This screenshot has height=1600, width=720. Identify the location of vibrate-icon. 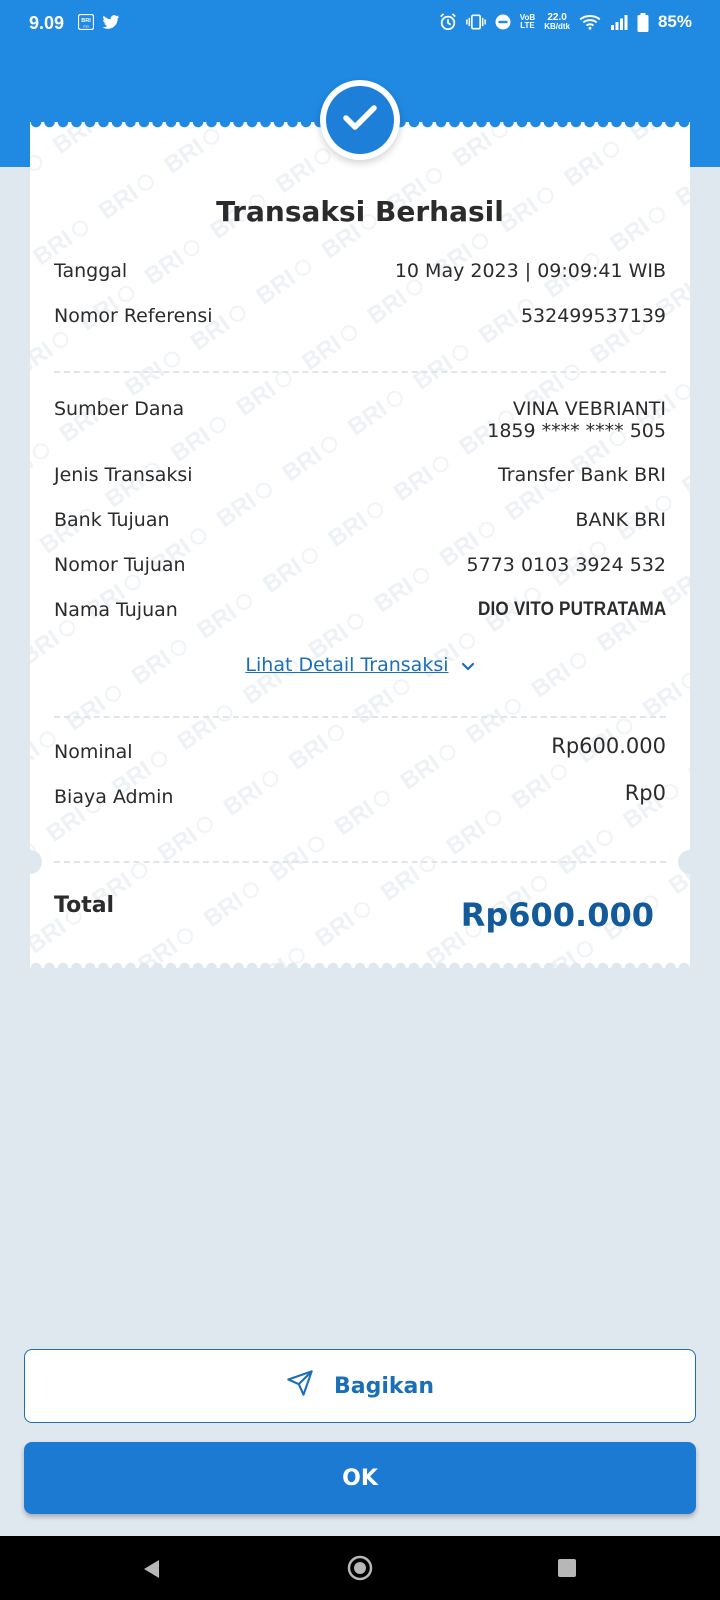
(475, 22).